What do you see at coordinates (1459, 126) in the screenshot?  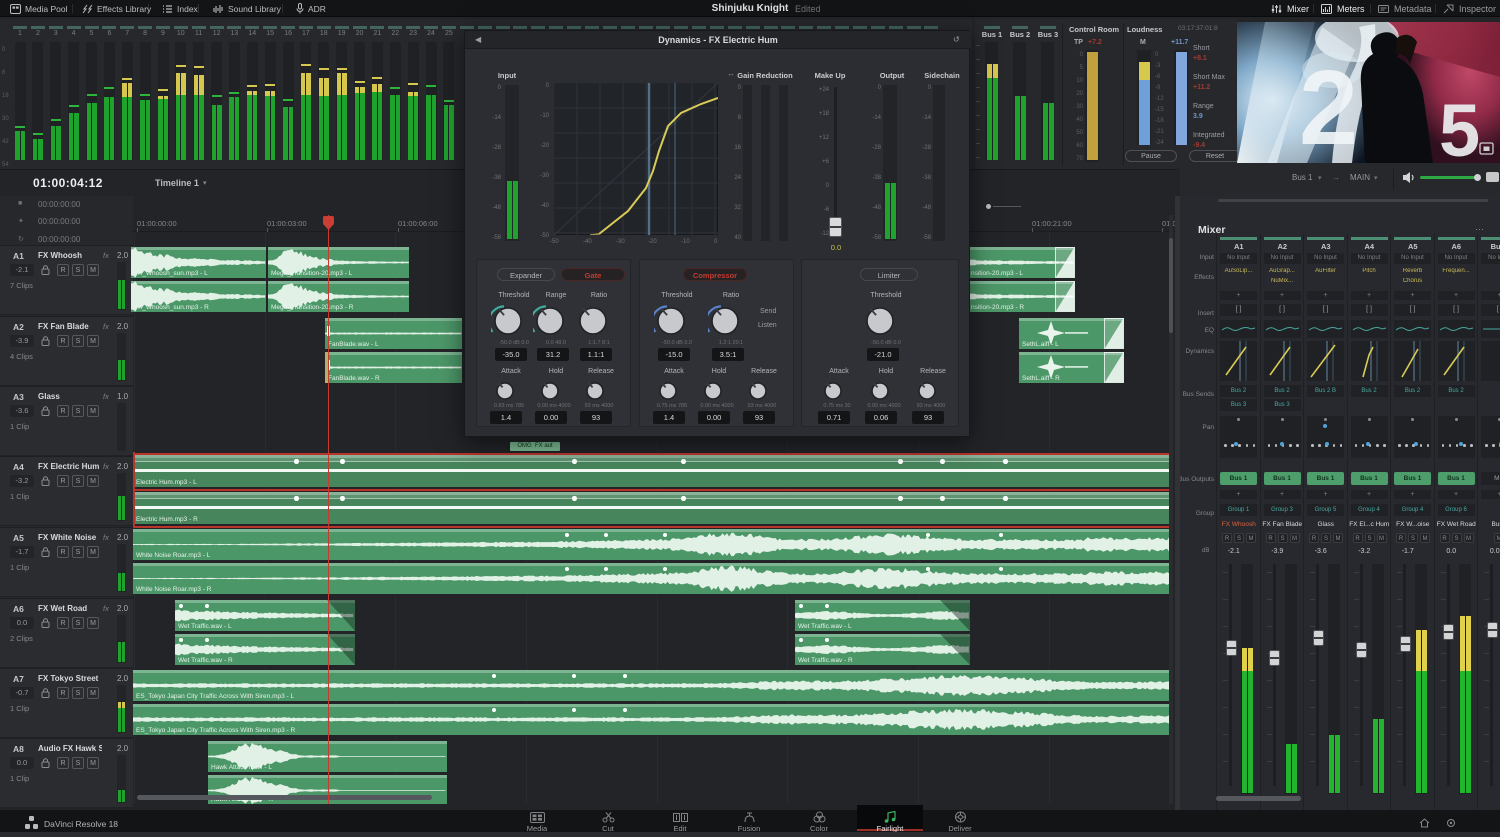 I see `svg-text: 5` at bounding box center [1459, 126].